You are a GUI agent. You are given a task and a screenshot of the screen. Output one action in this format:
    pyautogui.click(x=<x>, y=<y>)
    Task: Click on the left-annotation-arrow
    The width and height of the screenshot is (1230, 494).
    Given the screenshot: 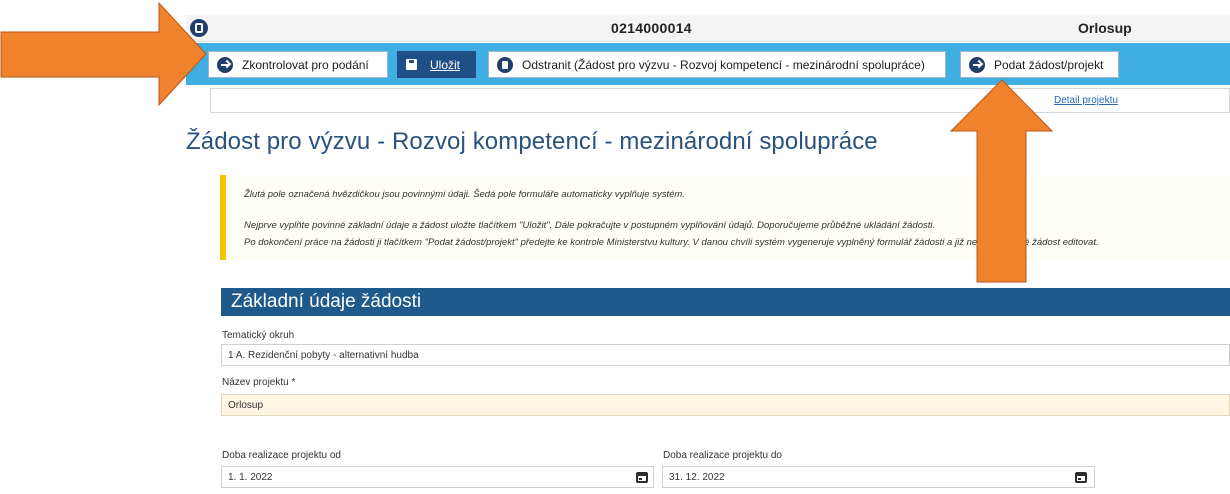 What is the action you would take?
    pyautogui.click(x=103, y=54)
    